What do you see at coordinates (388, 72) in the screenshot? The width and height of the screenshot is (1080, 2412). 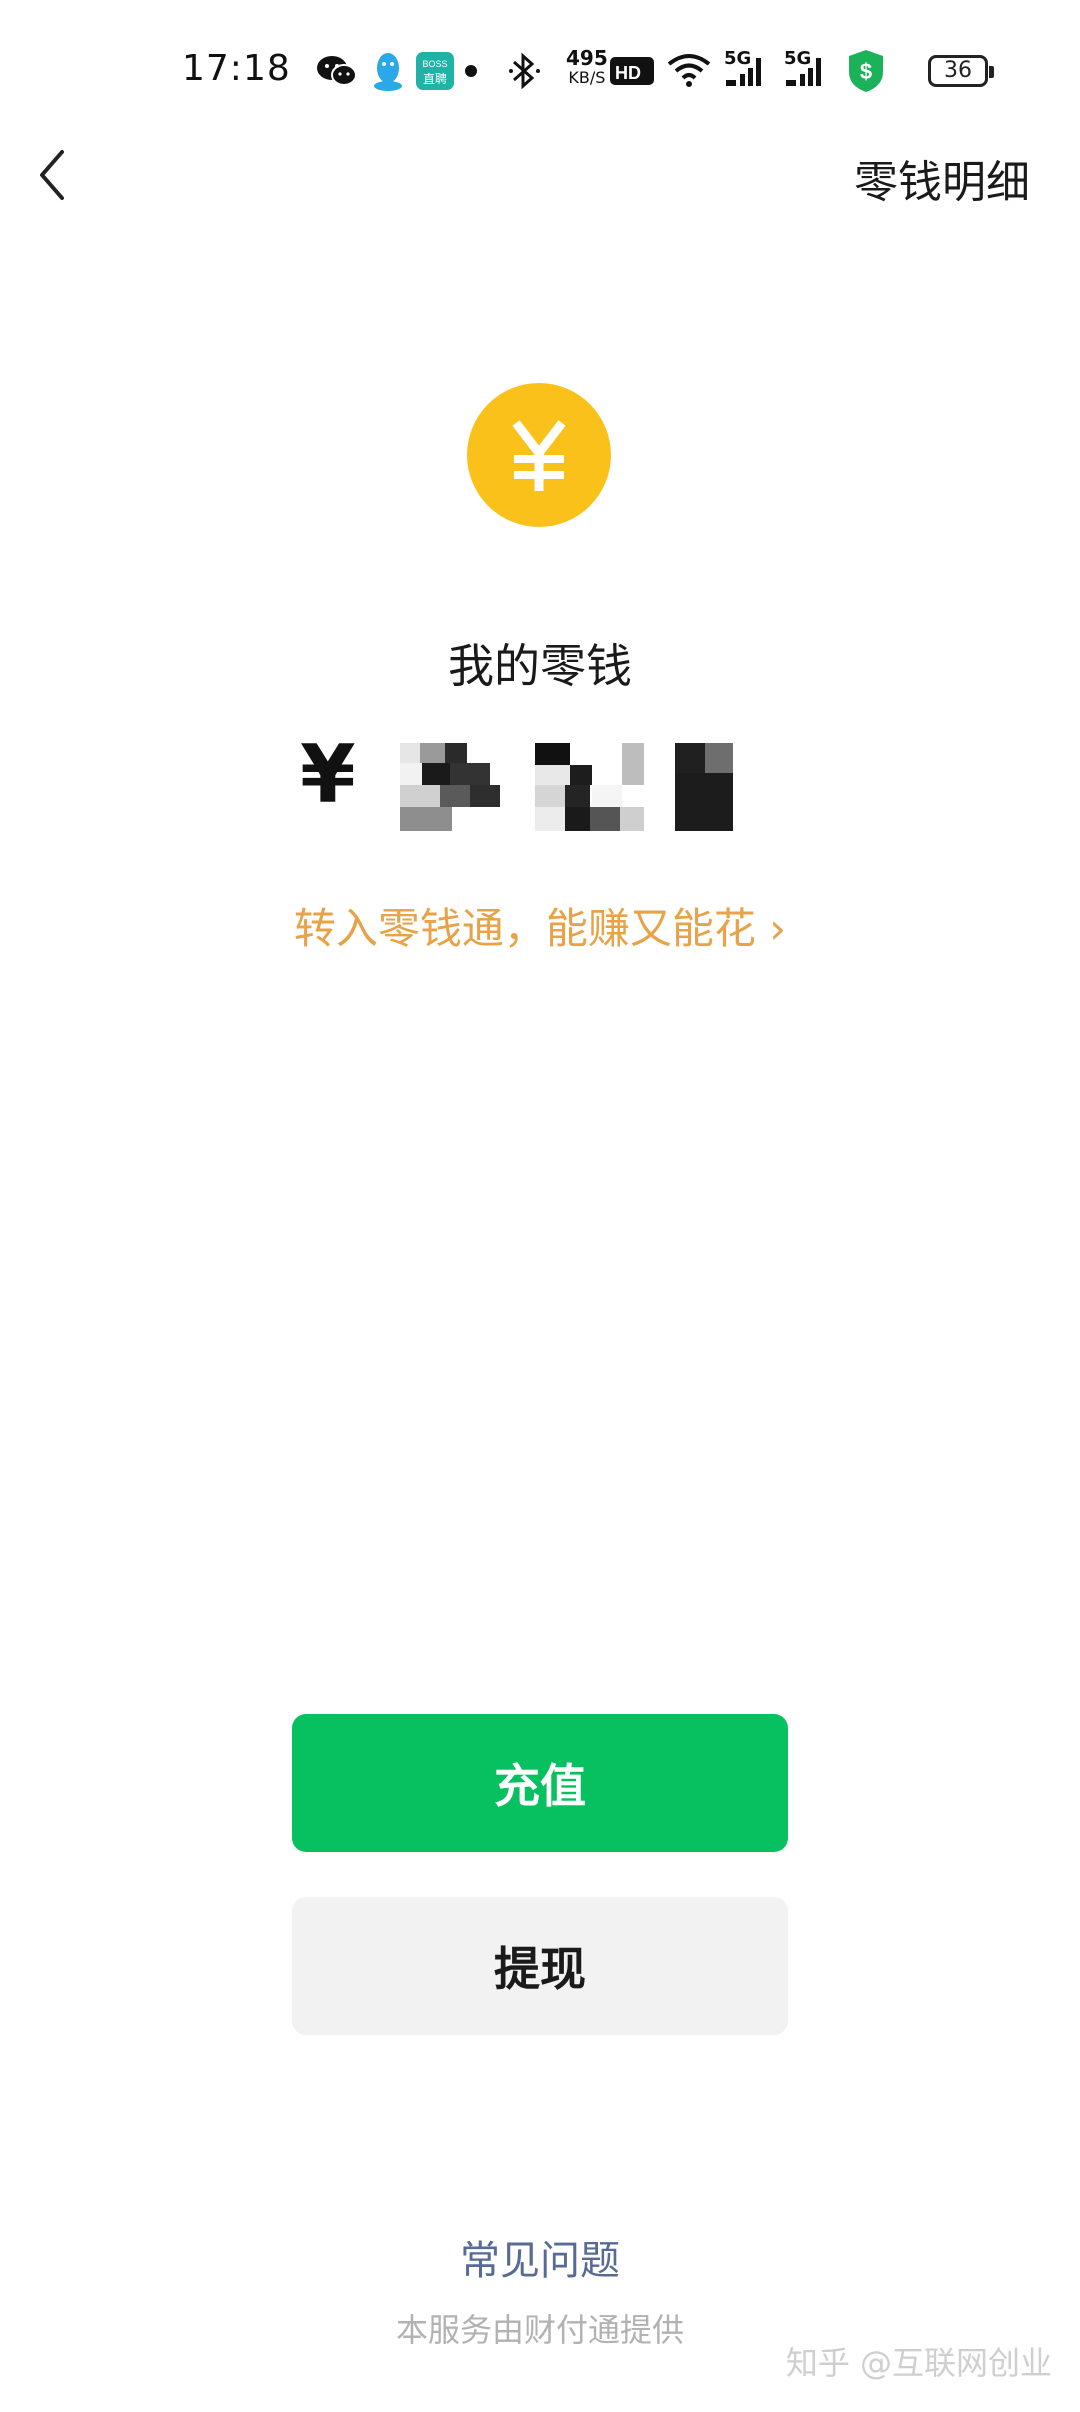 I see `qq-icon` at bounding box center [388, 72].